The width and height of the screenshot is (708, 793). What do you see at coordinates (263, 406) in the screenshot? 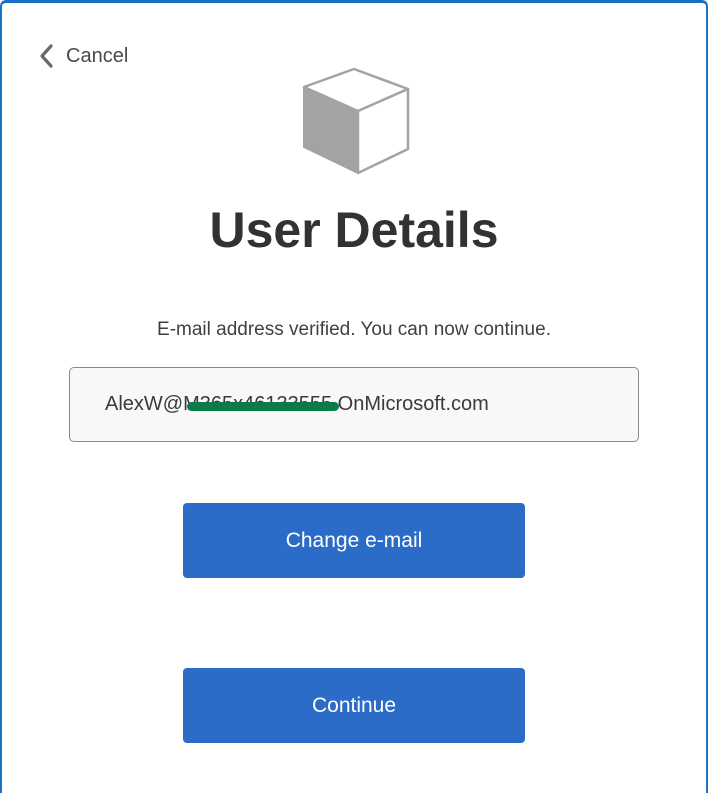
I see `redaction-mark` at bounding box center [263, 406].